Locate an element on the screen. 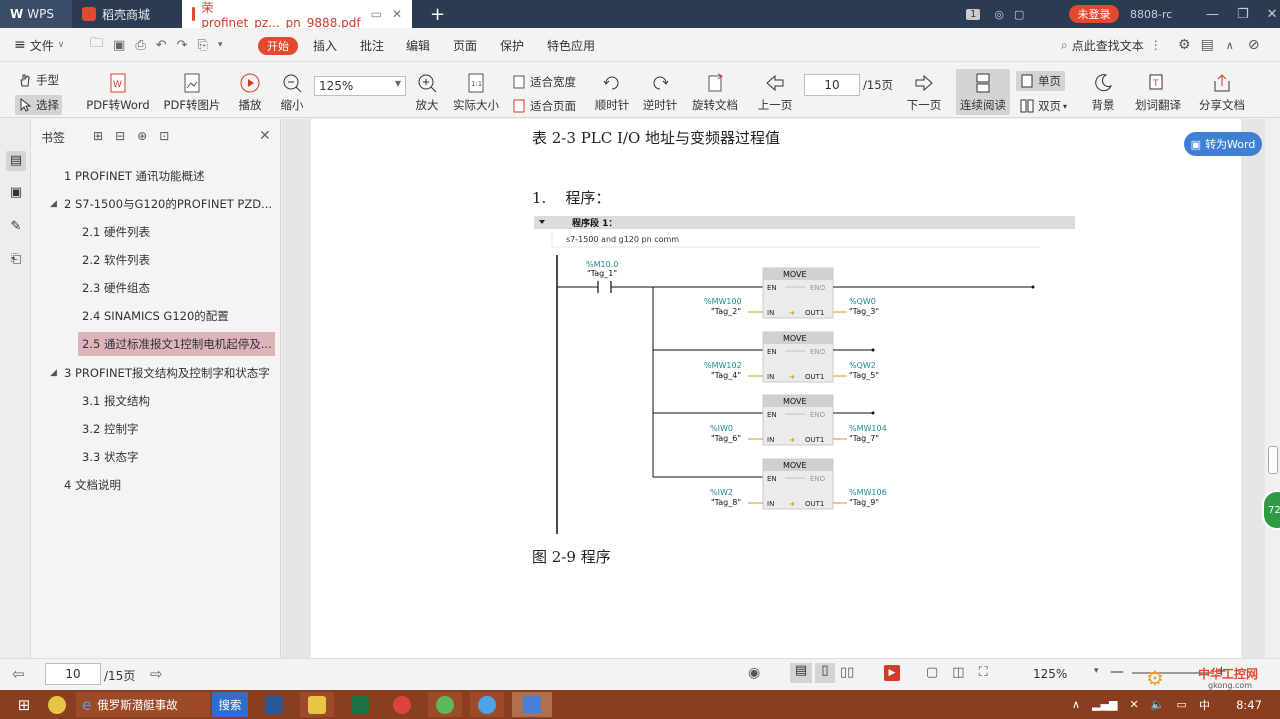 This screenshot has width=1280, height=719. save-icon: ▣ is located at coordinates (119, 45).